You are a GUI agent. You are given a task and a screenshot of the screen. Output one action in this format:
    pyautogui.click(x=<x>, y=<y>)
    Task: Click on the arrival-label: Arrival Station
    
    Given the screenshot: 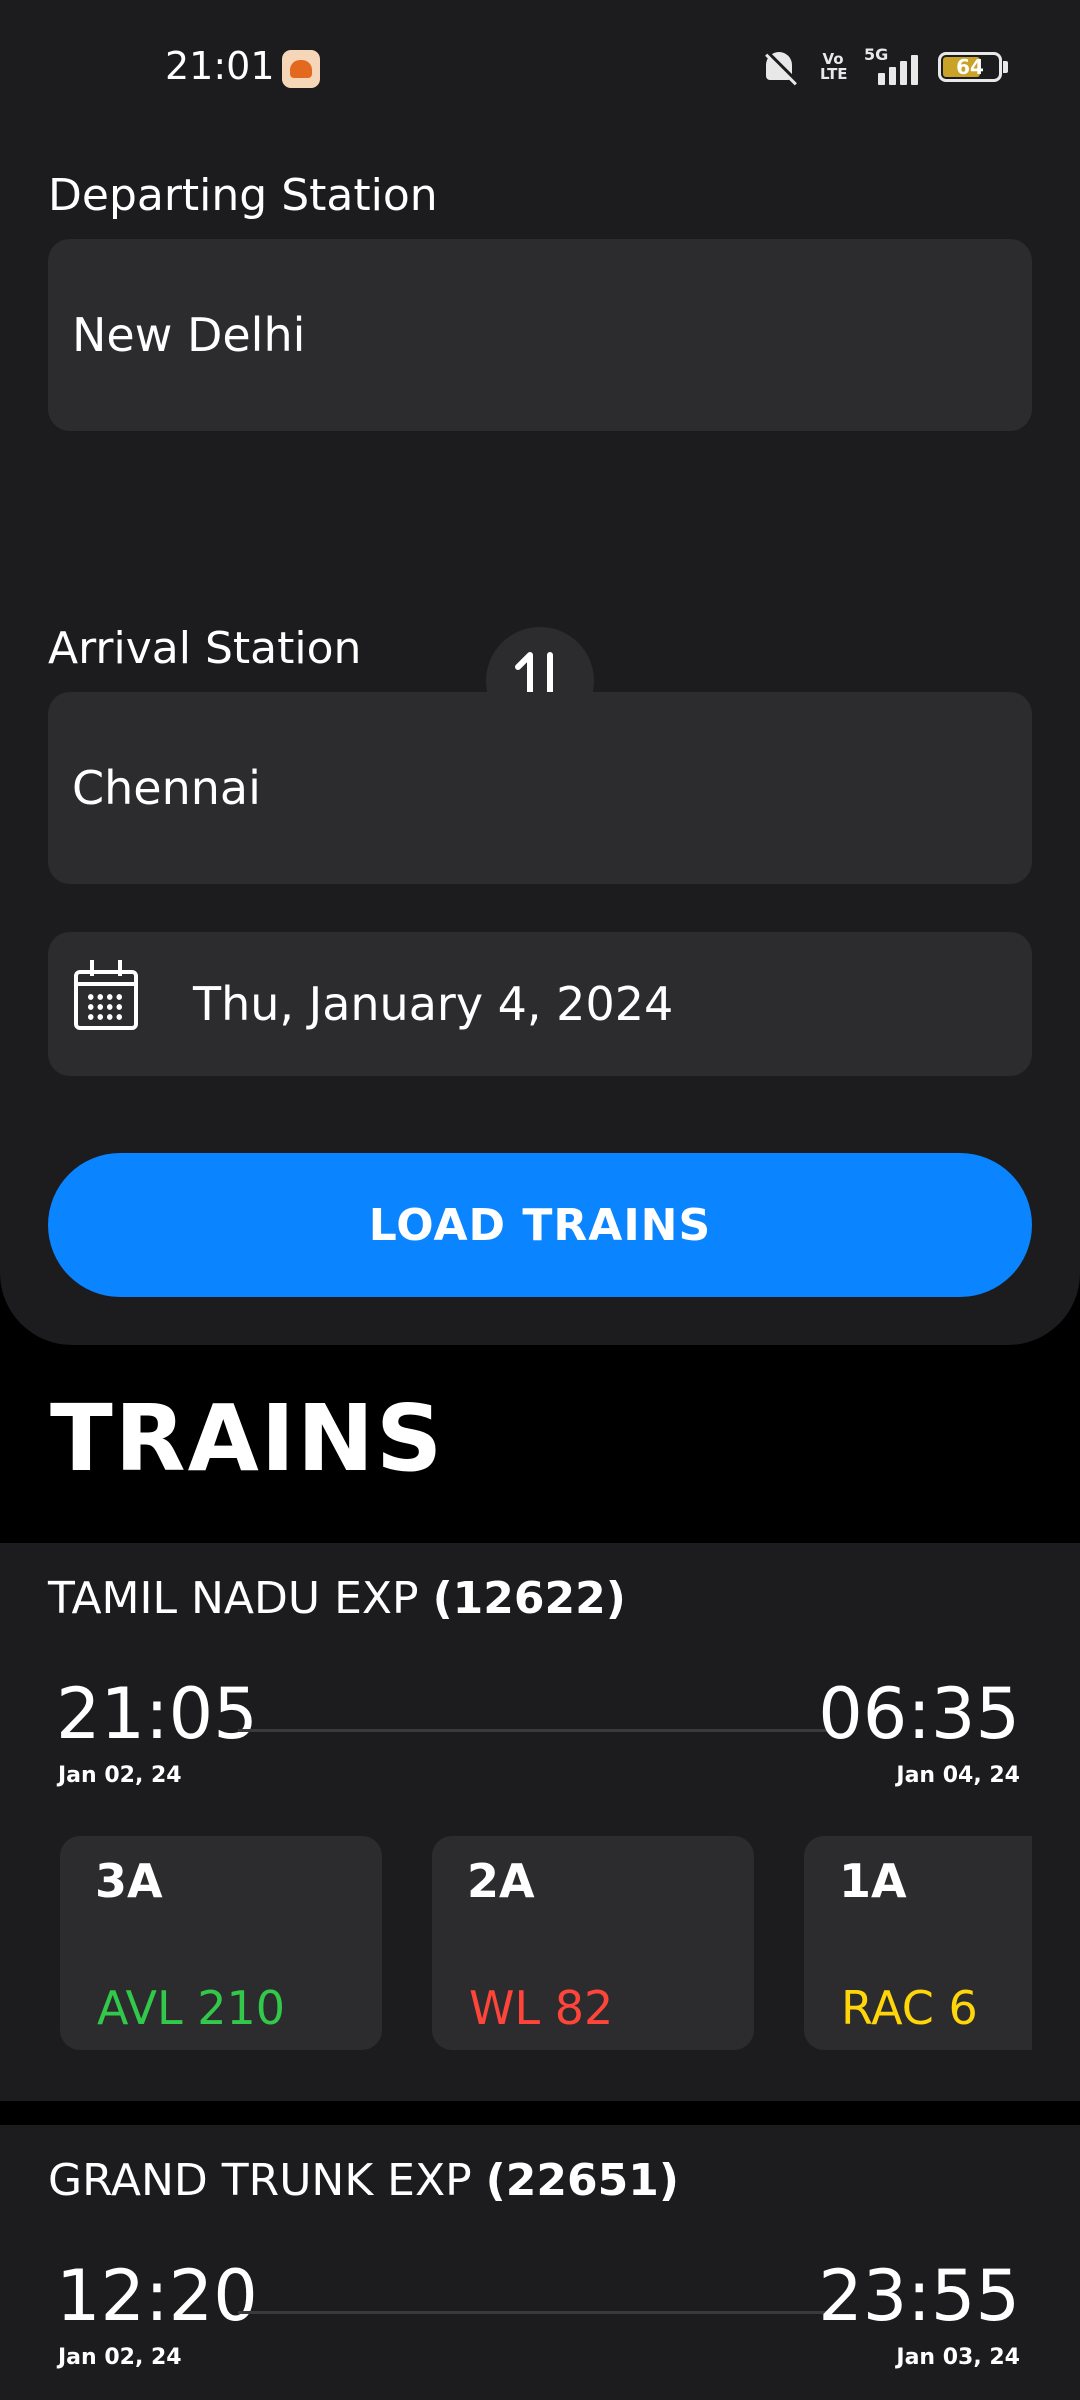 What is the action you would take?
    pyautogui.click(x=205, y=648)
    